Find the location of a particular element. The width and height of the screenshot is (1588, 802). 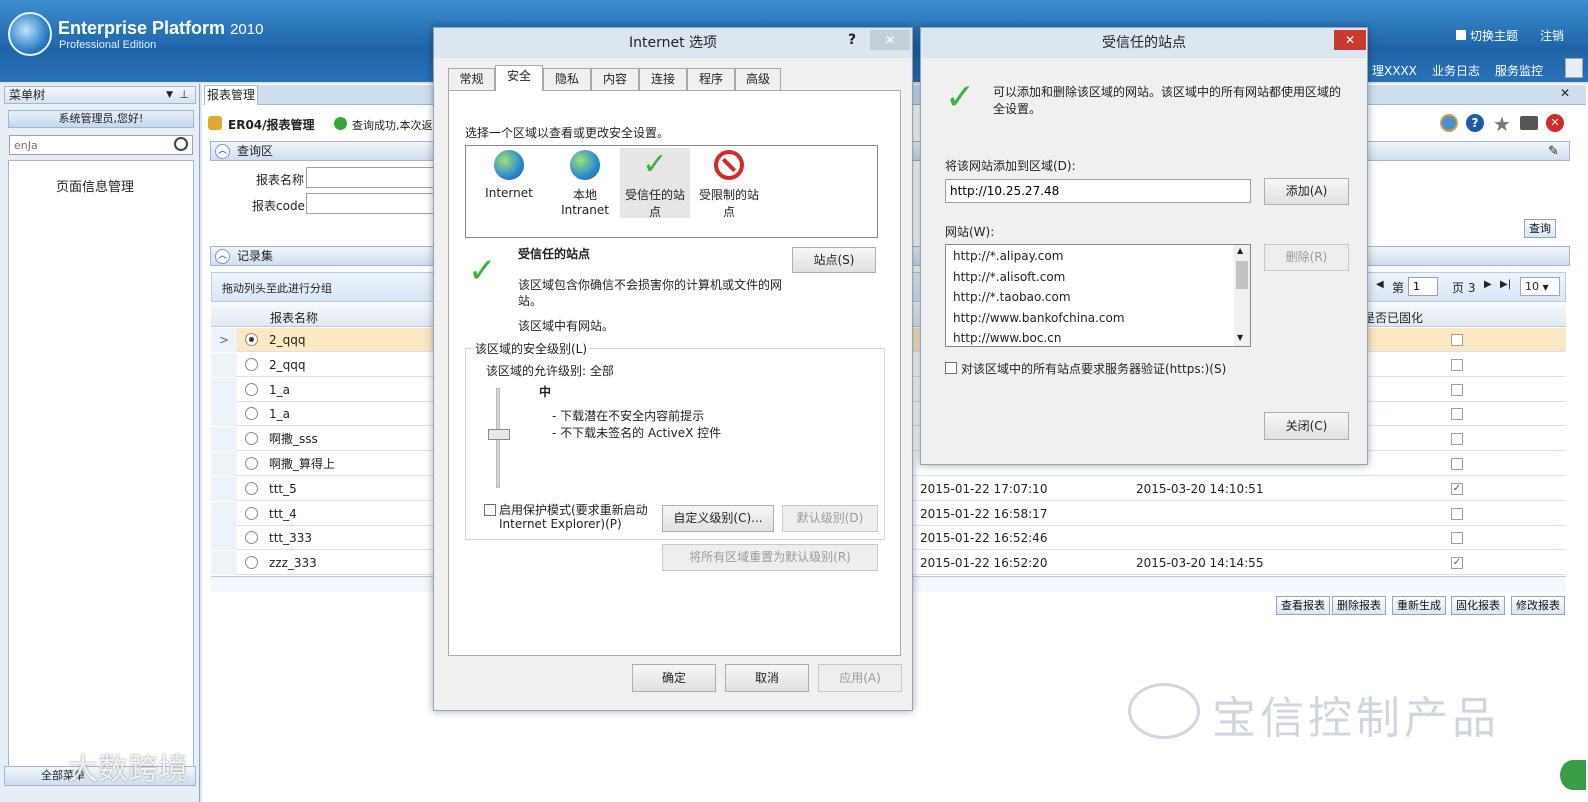

action-button: 重新生成 is located at coordinates (1419, 605).